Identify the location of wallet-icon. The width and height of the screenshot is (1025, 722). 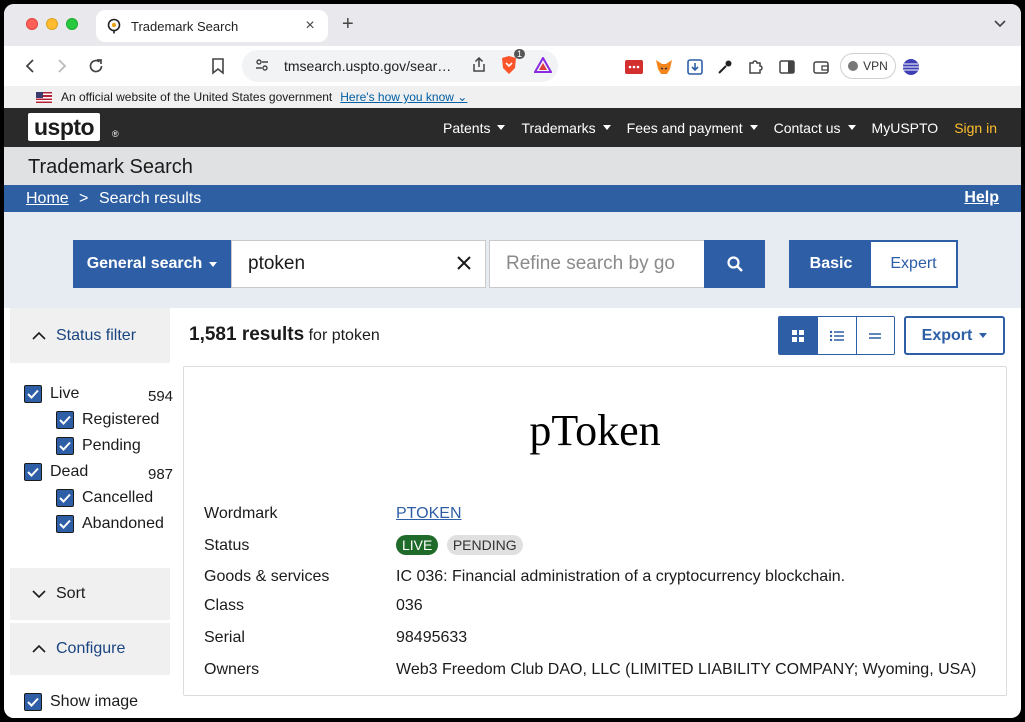
(821, 67).